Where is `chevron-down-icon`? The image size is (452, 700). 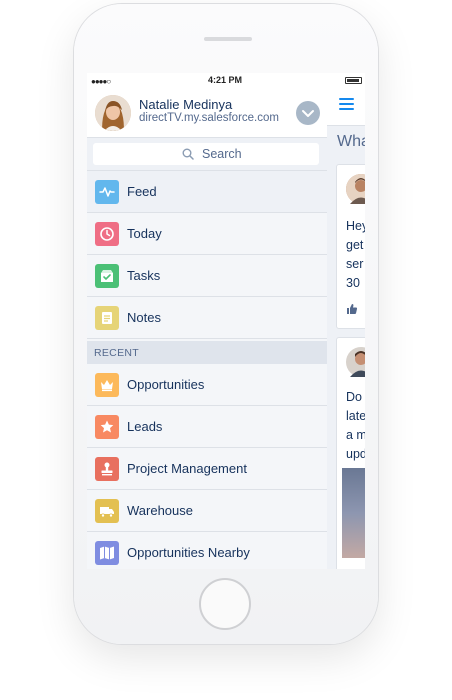 chevron-down-icon is located at coordinates (308, 113).